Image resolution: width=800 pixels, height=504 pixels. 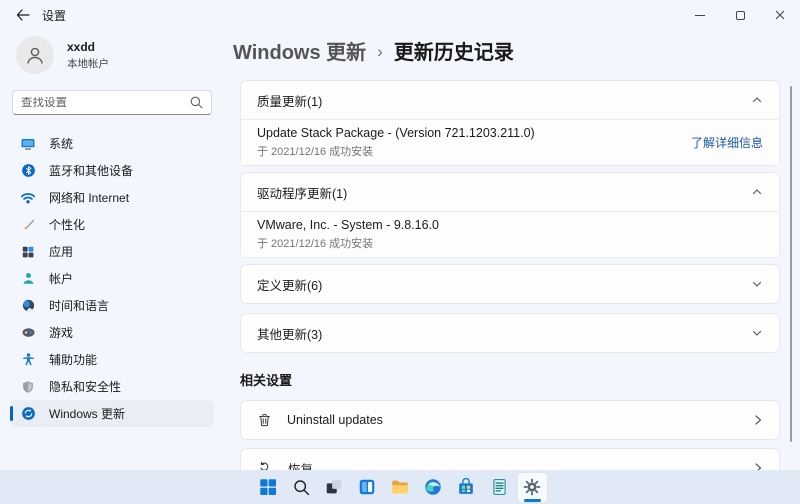 What do you see at coordinates (61, 144) in the screenshot?
I see `sidebar-item-label: 系统` at bounding box center [61, 144].